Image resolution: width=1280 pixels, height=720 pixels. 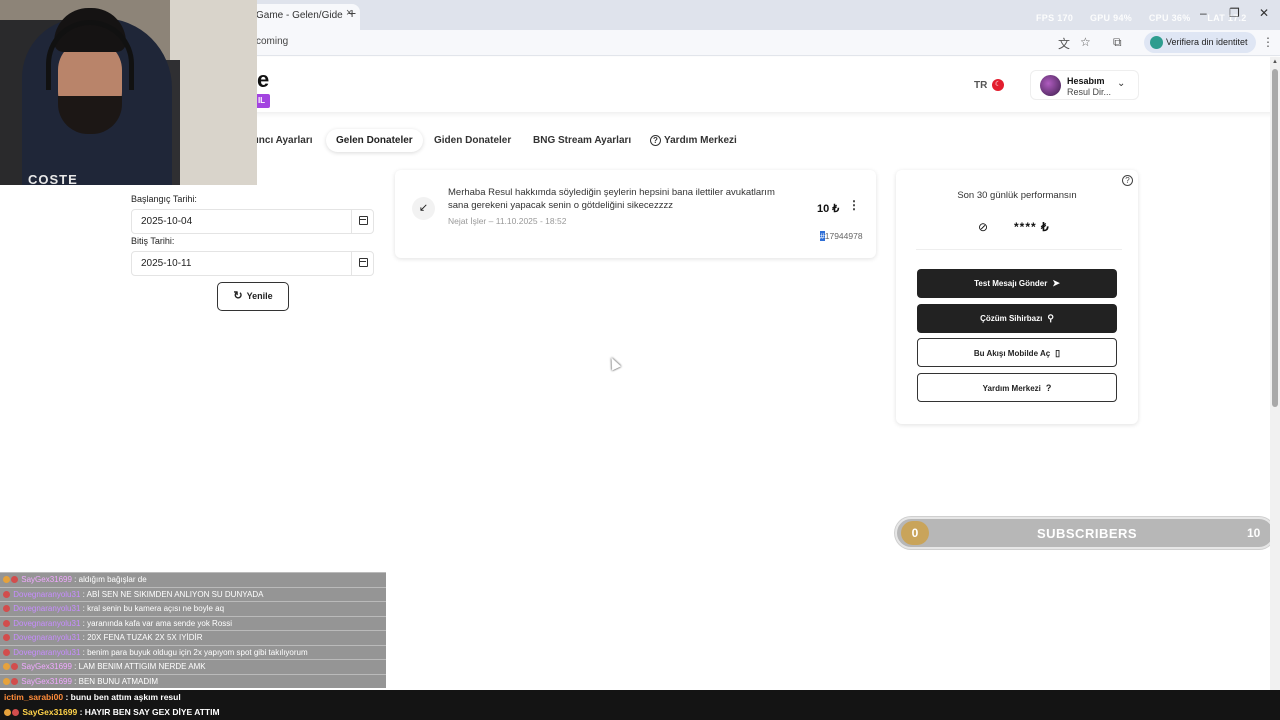 I want to click on refresh-button: ↻ Yenile, so click(x=253, y=296).